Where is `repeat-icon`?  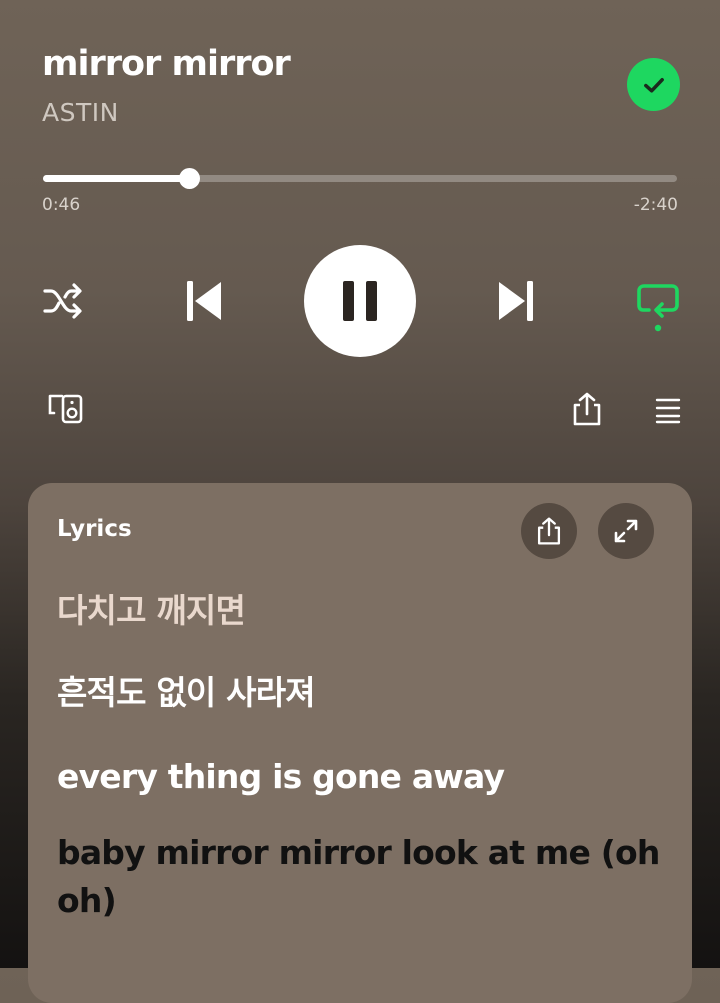 repeat-icon is located at coordinates (658, 308).